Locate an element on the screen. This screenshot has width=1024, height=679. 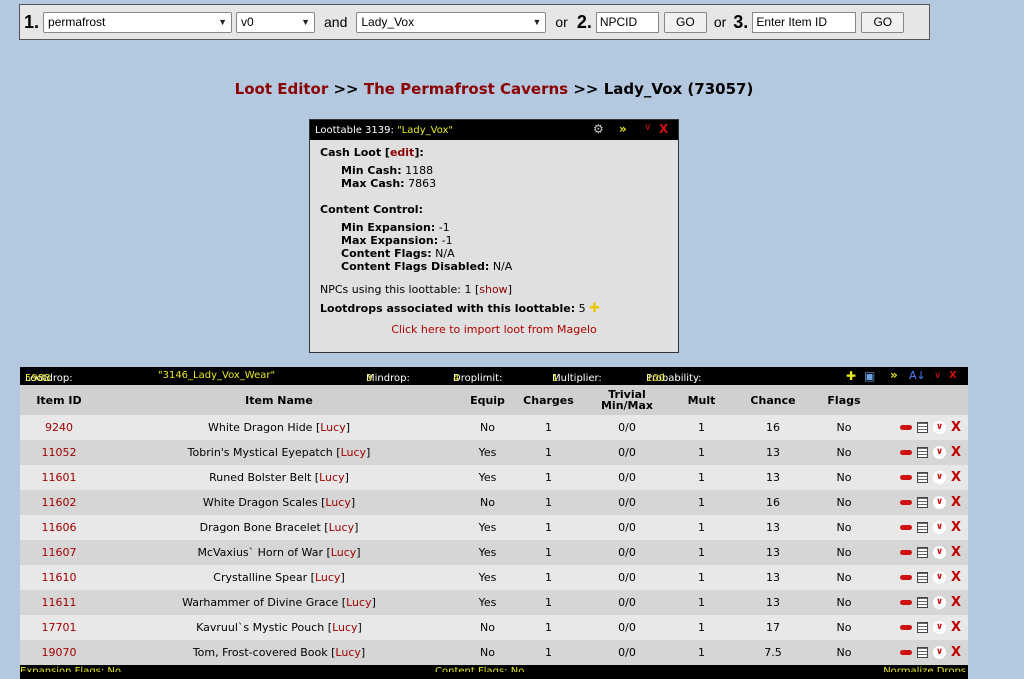
go-npcid-button: GO is located at coordinates (685, 22).